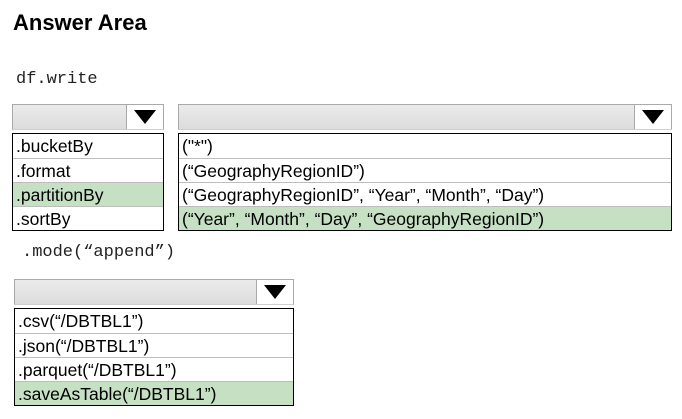 The image size is (682, 419). Describe the element at coordinates (88, 218) in the screenshot. I see `option-sortby: .sortBy` at that location.